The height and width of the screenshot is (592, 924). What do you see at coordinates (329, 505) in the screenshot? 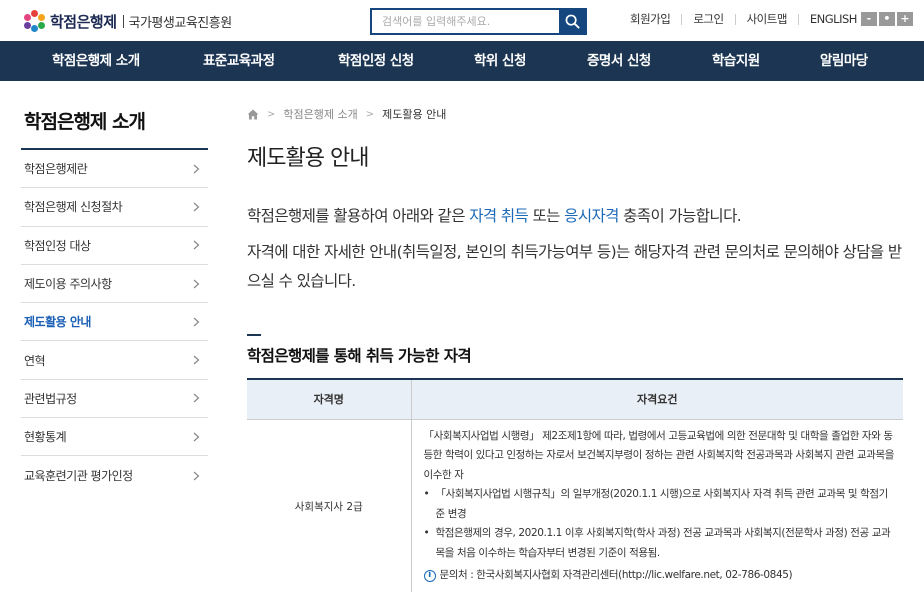
I see `qualification-name: 사회복지사 2급` at bounding box center [329, 505].